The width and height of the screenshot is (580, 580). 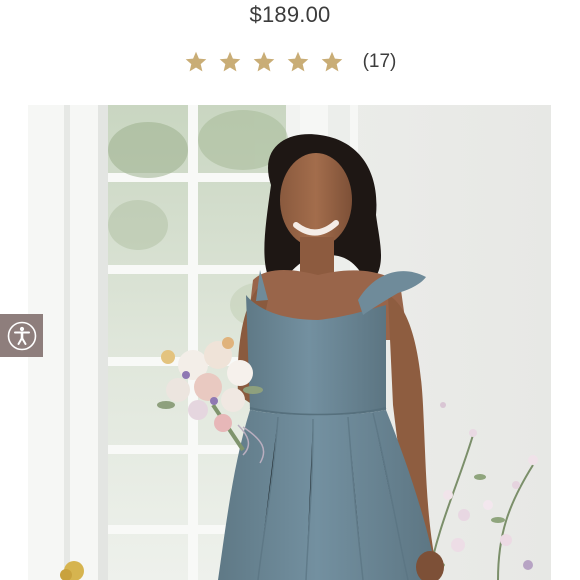 I want to click on rating-stars, so click(x=264, y=62).